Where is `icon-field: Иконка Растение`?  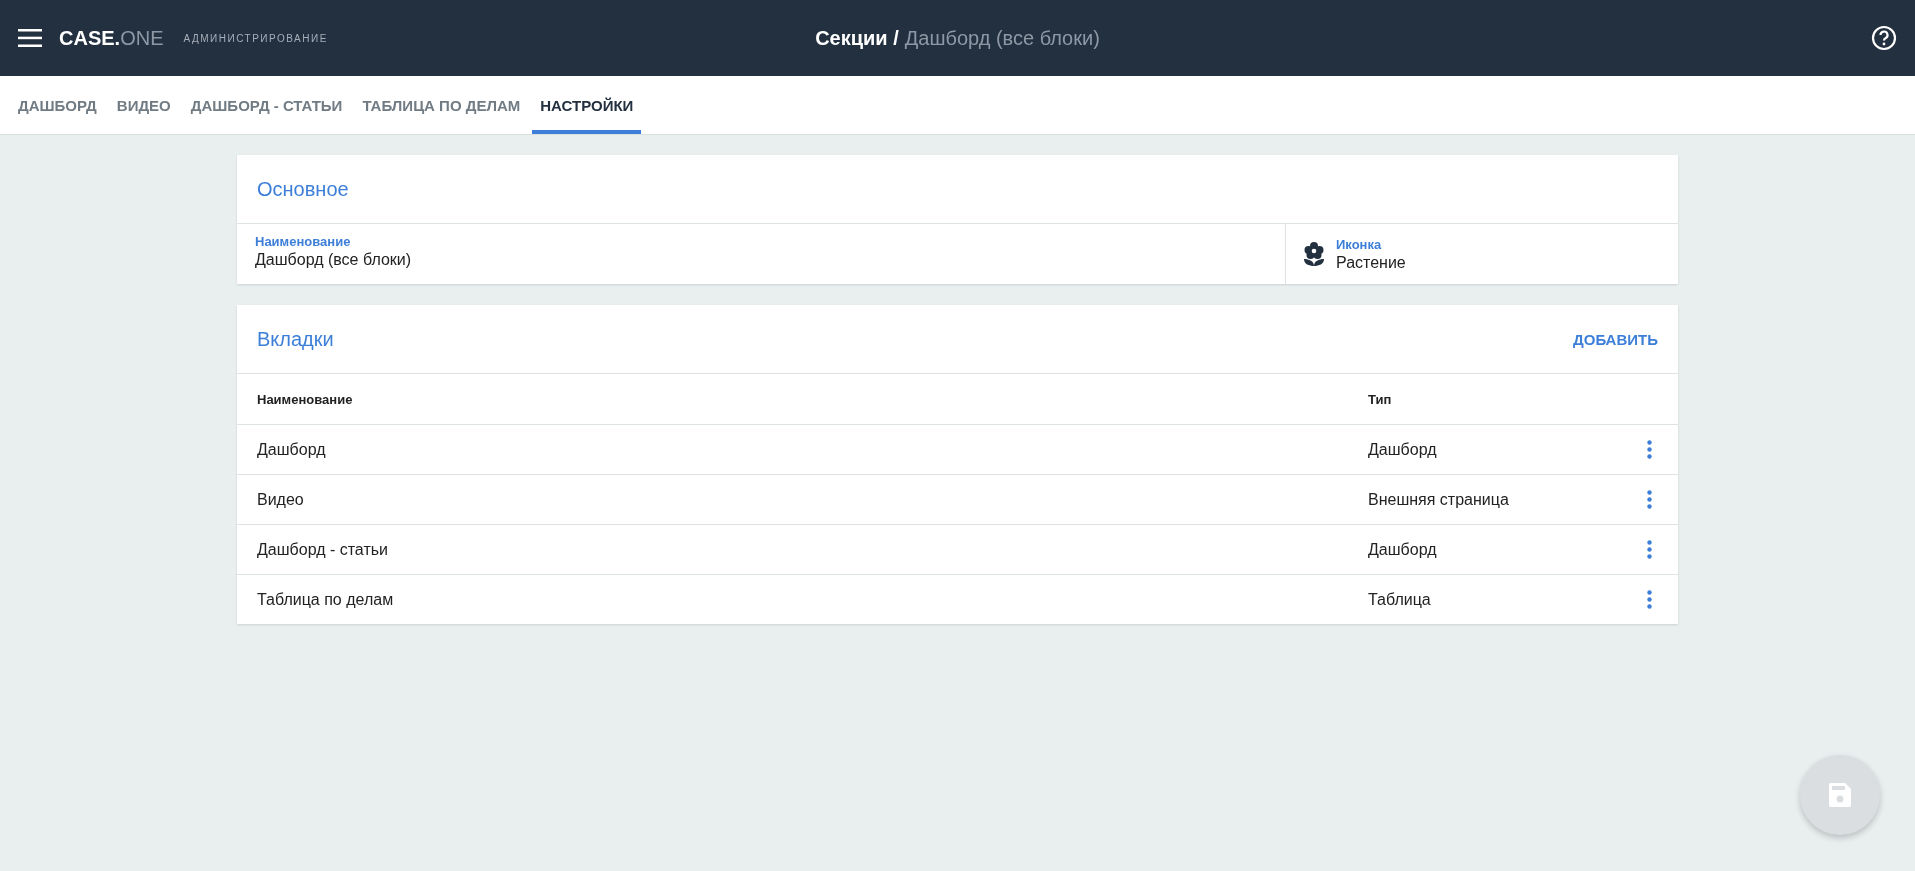 icon-field: Иконка Растение is located at coordinates (1371, 254).